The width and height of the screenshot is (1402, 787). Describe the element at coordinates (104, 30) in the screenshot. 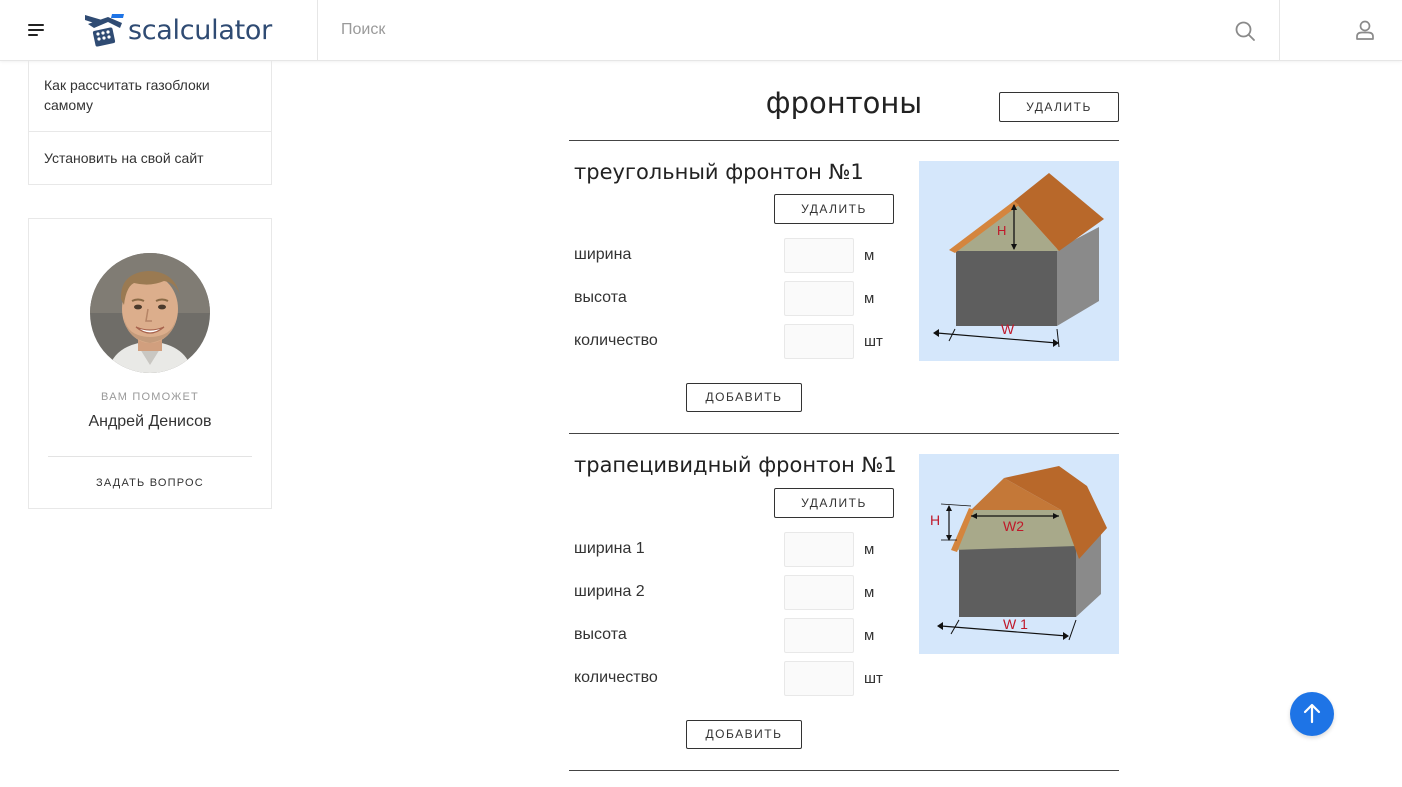

I see `logo-icon` at that location.